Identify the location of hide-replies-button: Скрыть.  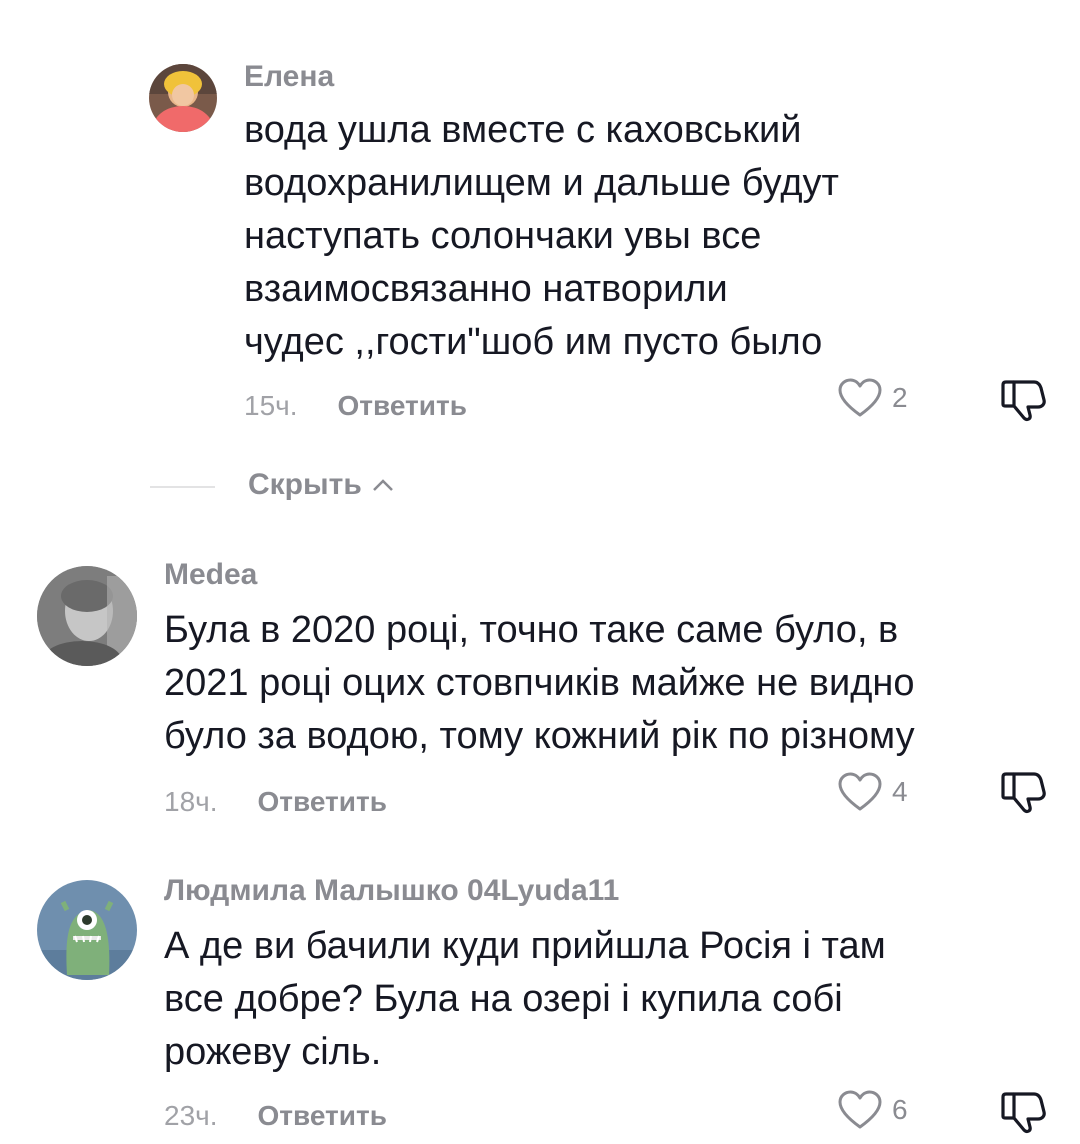
(321, 485).